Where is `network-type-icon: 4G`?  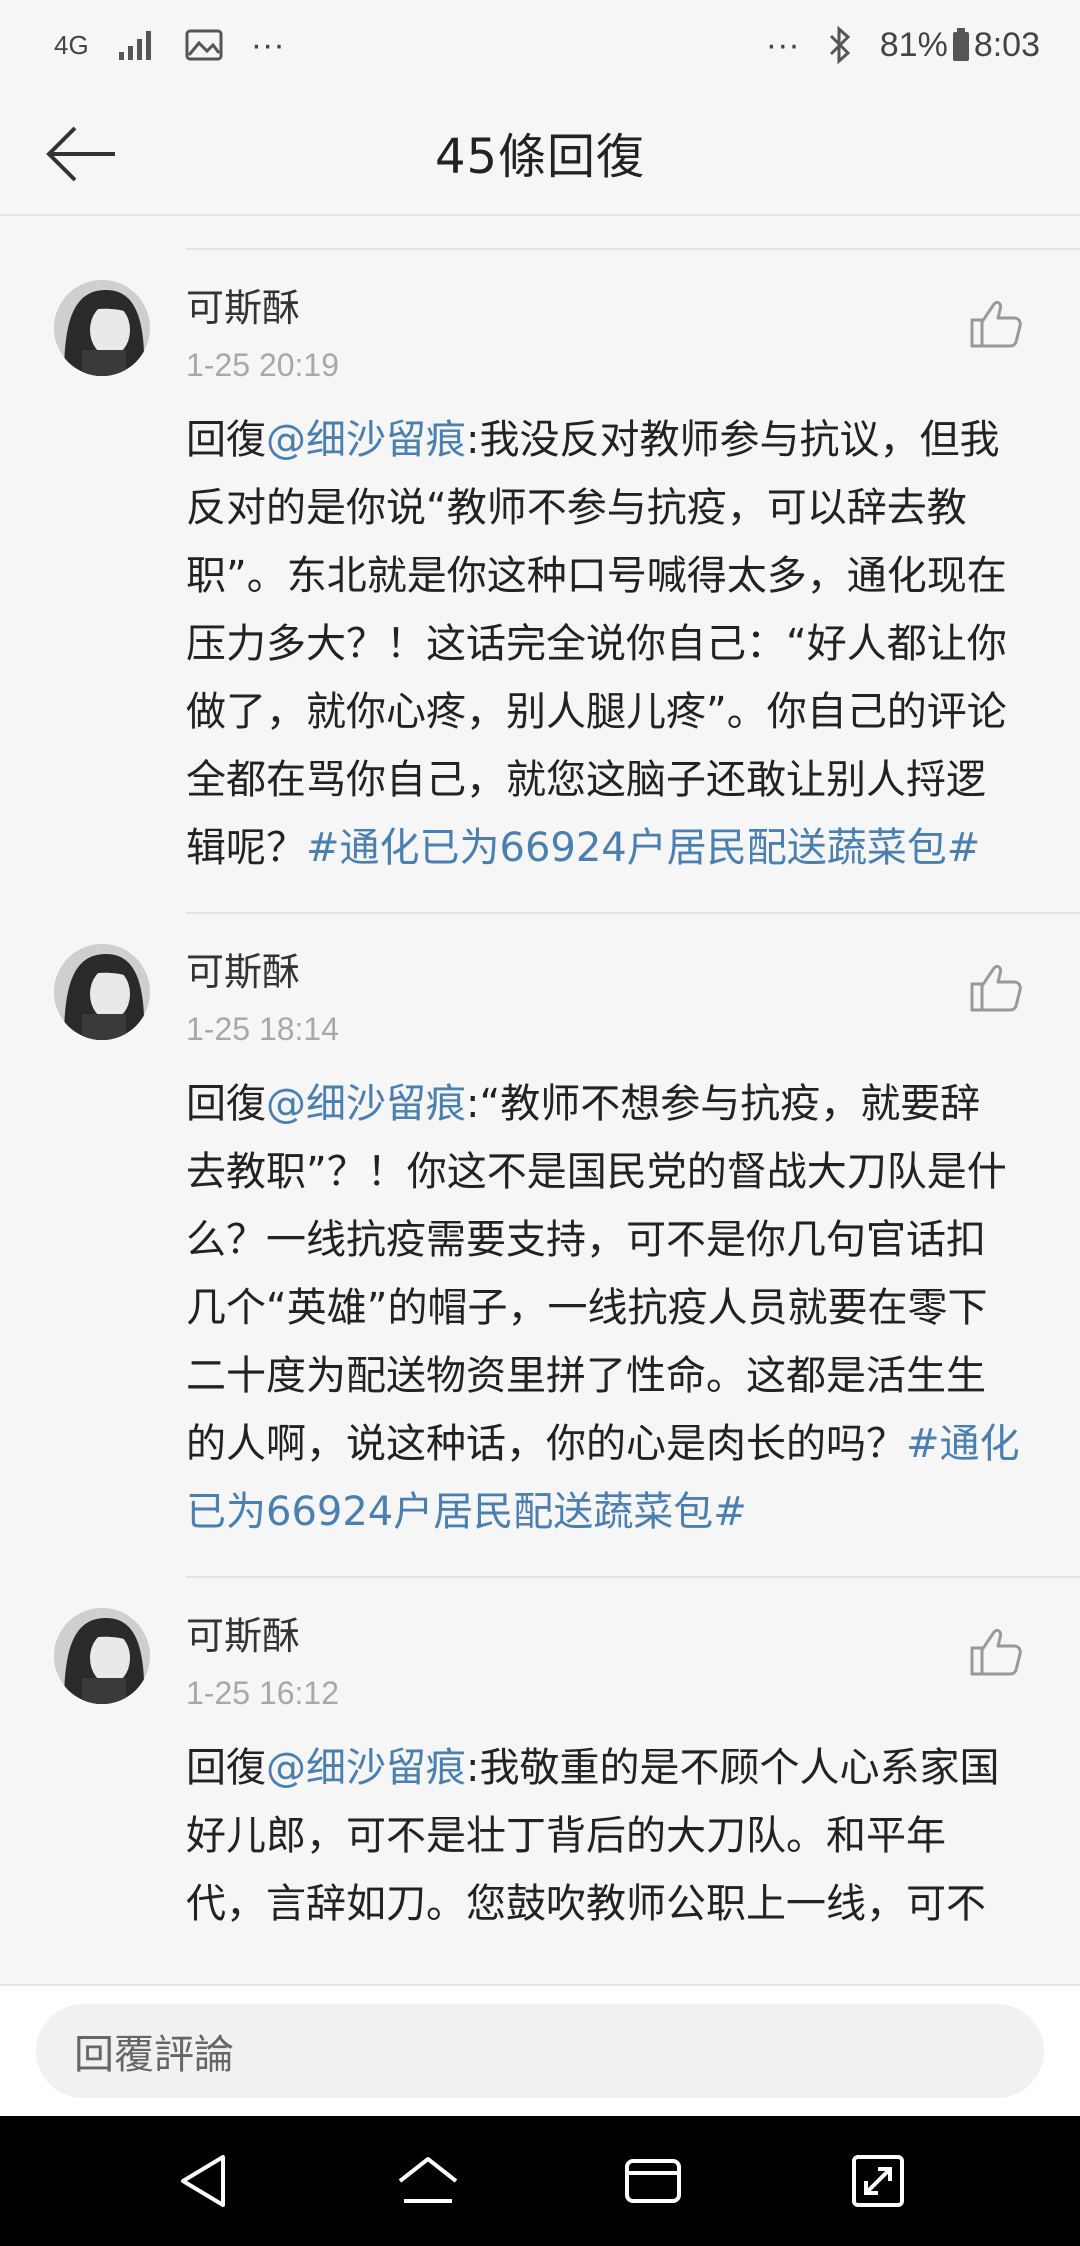
network-type-icon: 4G is located at coordinates (71, 44).